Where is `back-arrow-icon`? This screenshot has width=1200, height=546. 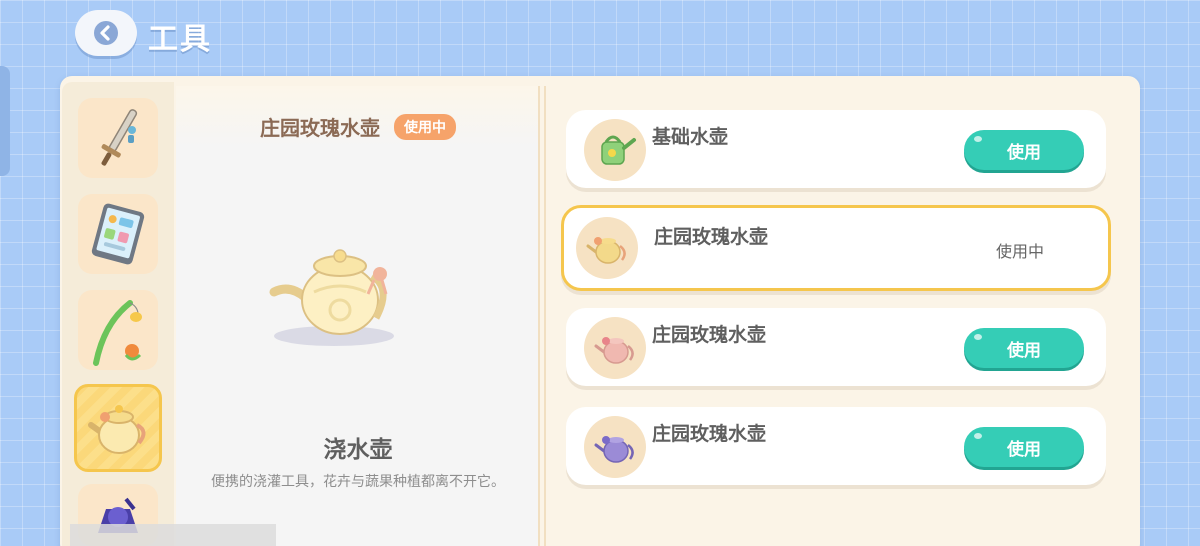 back-arrow-icon is located at coordinates (106, 33).